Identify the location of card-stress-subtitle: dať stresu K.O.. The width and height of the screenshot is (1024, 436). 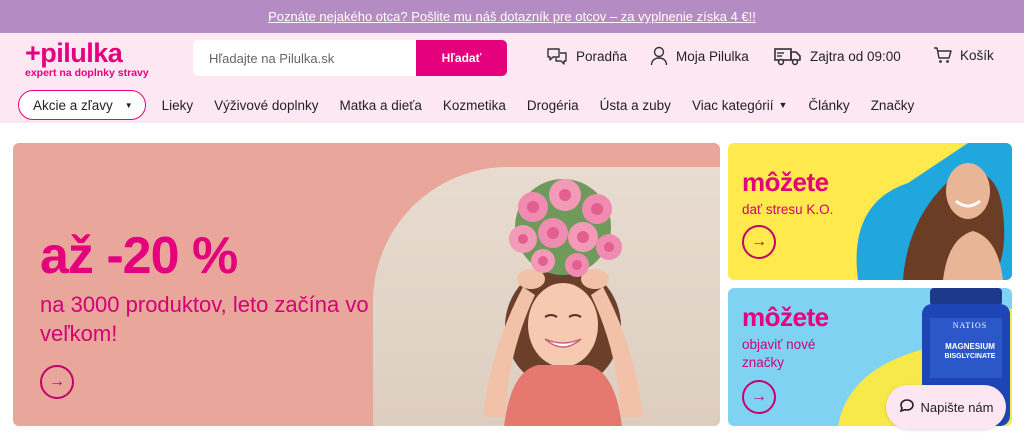
(788, 209).